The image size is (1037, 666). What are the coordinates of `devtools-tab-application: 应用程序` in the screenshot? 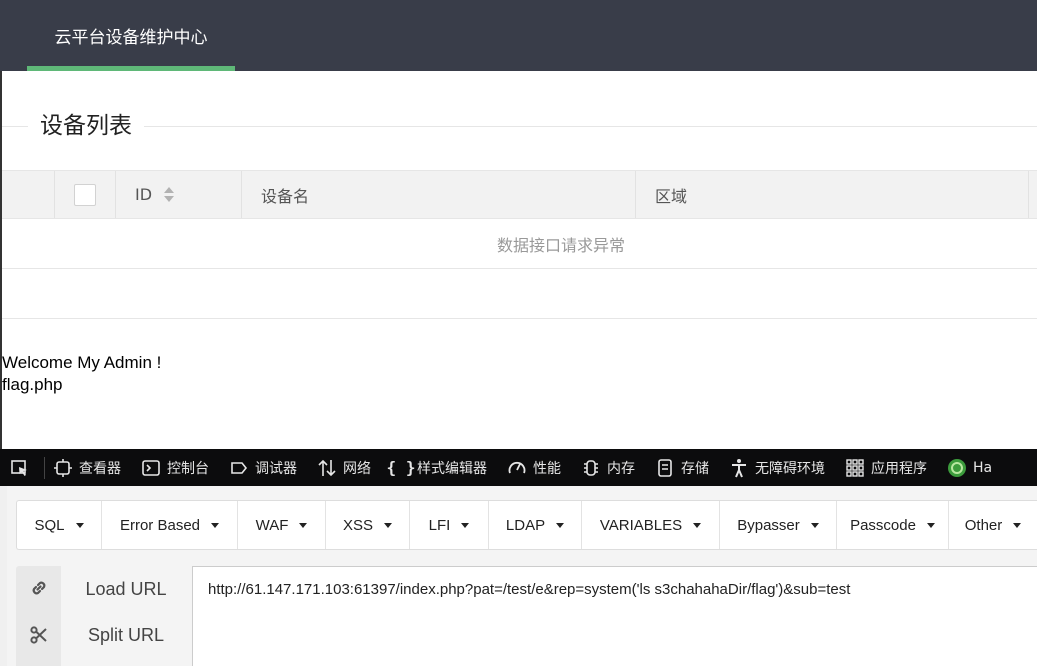 It's located at (886, 467).